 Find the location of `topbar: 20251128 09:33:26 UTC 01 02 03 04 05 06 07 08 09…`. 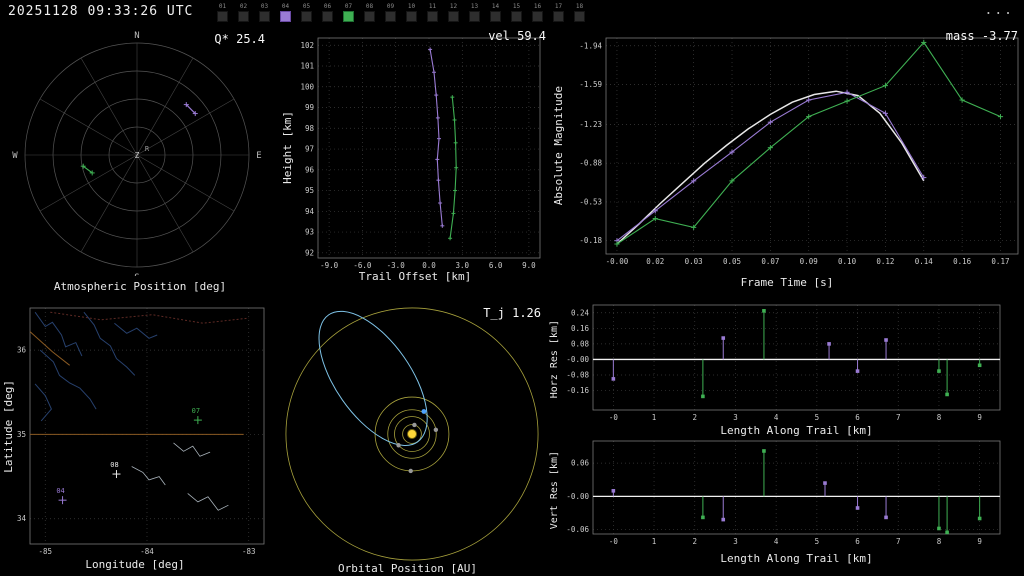

topbar: 20251128 09:33:26 UTC 01 02 03 04 05 06 07 08 09… is located at coordinates (512, 12).